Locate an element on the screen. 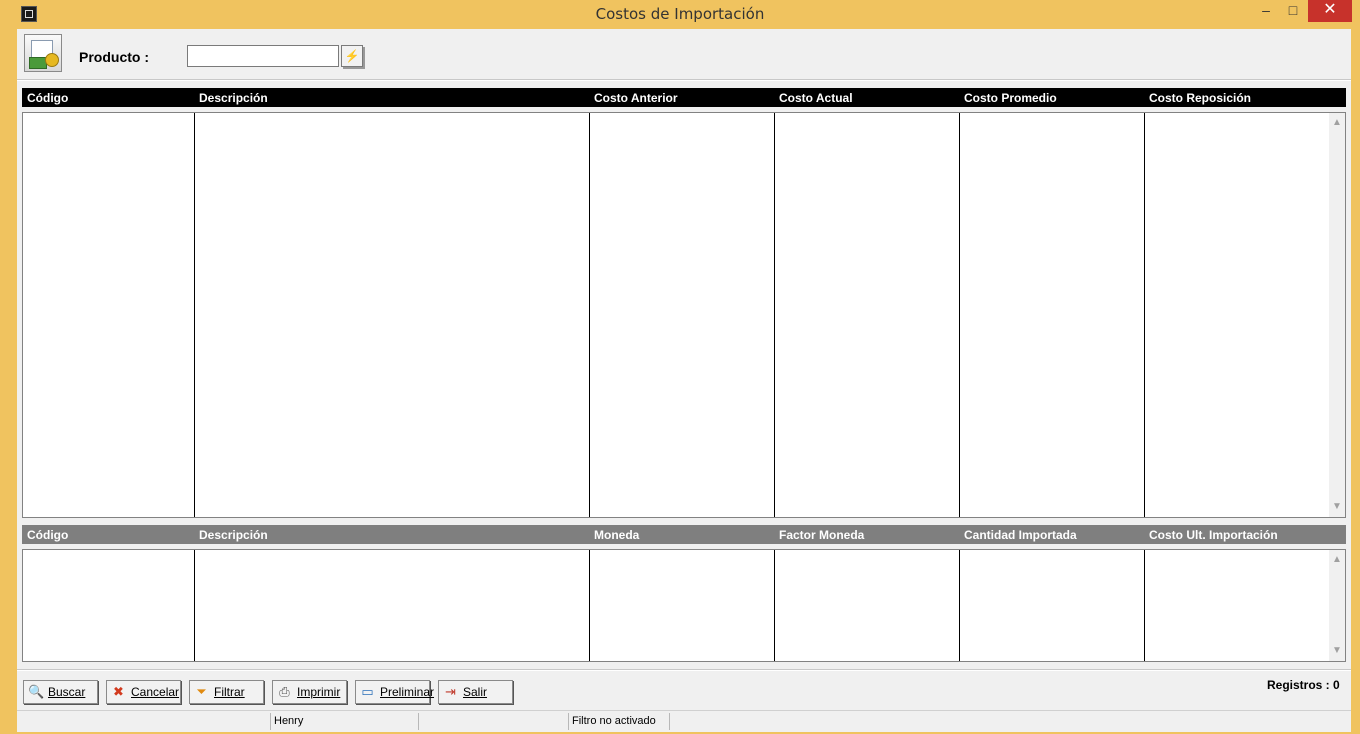 Image resolution: width=1360 pixels, height=734 pixels. producto-input is located at coordinates (263, 56).